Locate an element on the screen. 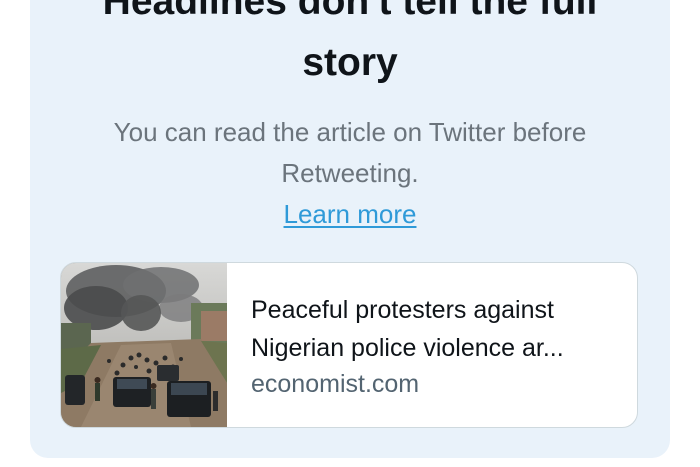 Image resolution: width=700 pixels, height=467 pixels. prompt-heading-line1: Headlines don't tell the full is located at coordinates (350, 11).